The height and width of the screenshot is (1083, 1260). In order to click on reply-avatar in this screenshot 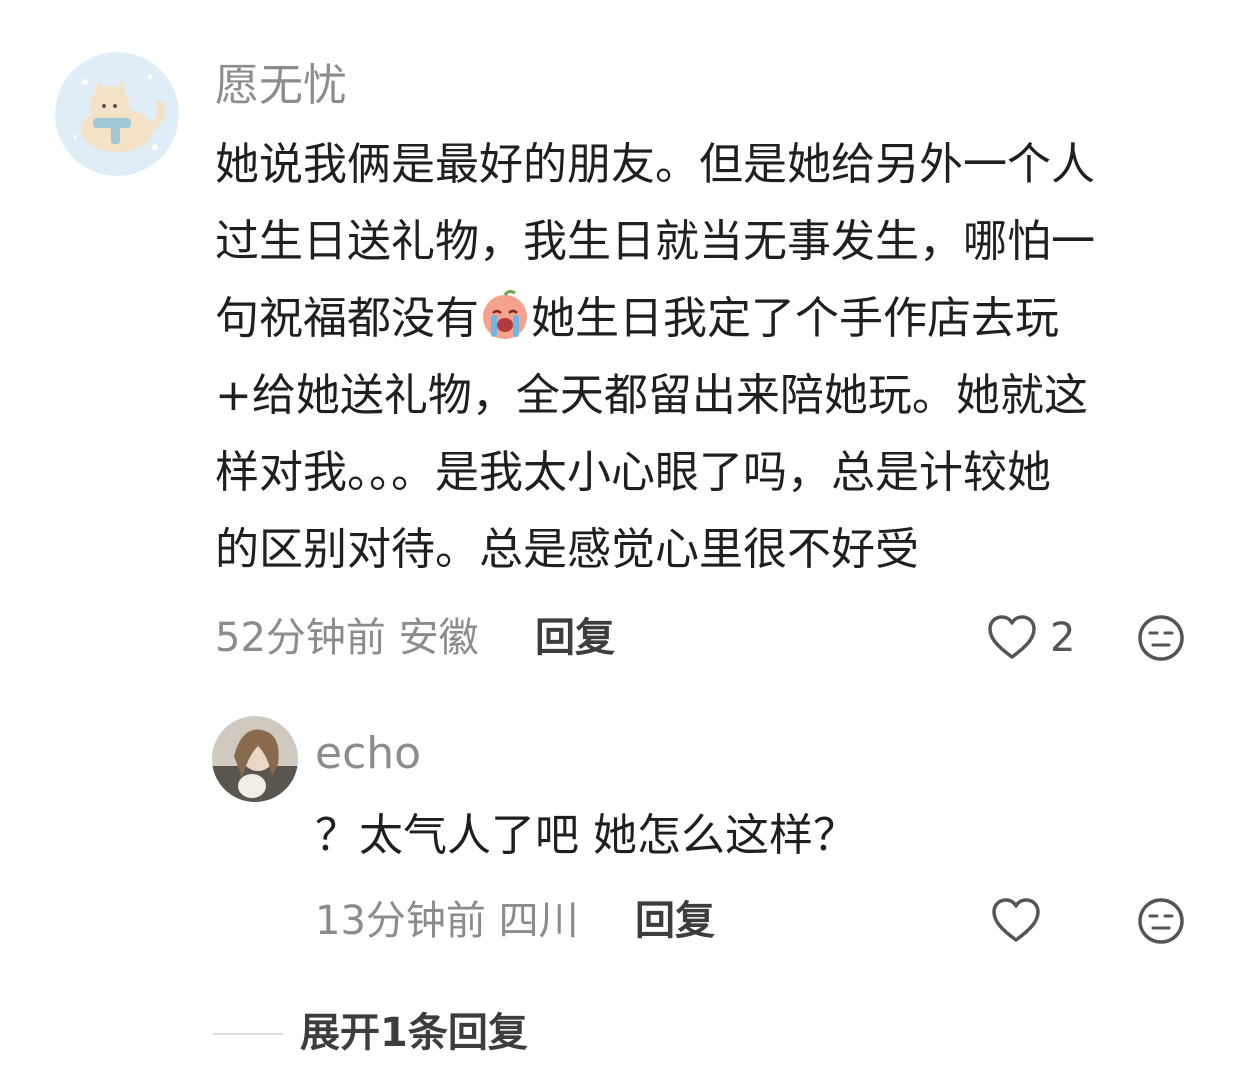, I will do `click(255, 759)`.